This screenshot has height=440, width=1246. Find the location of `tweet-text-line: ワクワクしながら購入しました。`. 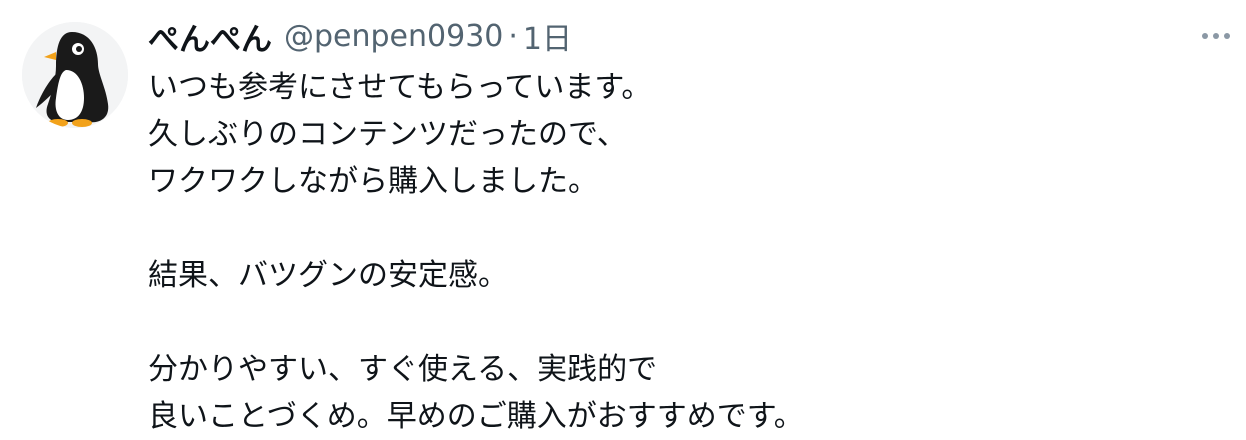

tweet-text-line: ワクワクしながら購入しました。 is located at coordinates (373, 181).